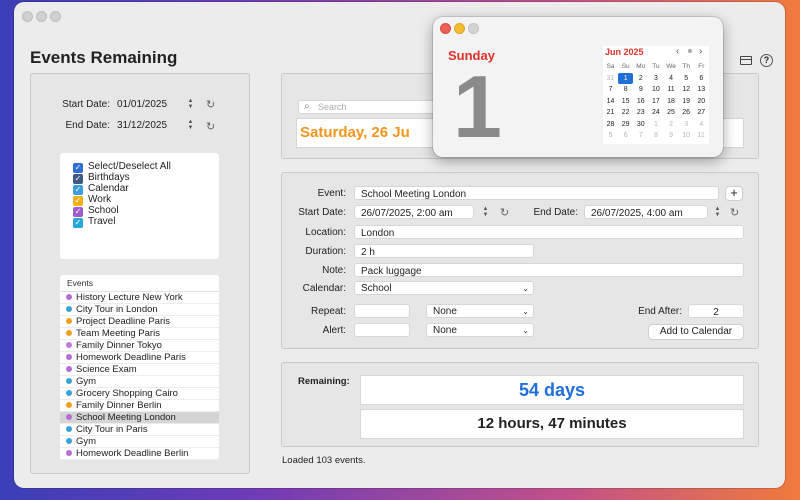 This screenshot has width=800, height=500. What do you see at coordinates (716, 311) in the screenshot?
I see `end-after-field: 2` at bounding box center [716, 311].